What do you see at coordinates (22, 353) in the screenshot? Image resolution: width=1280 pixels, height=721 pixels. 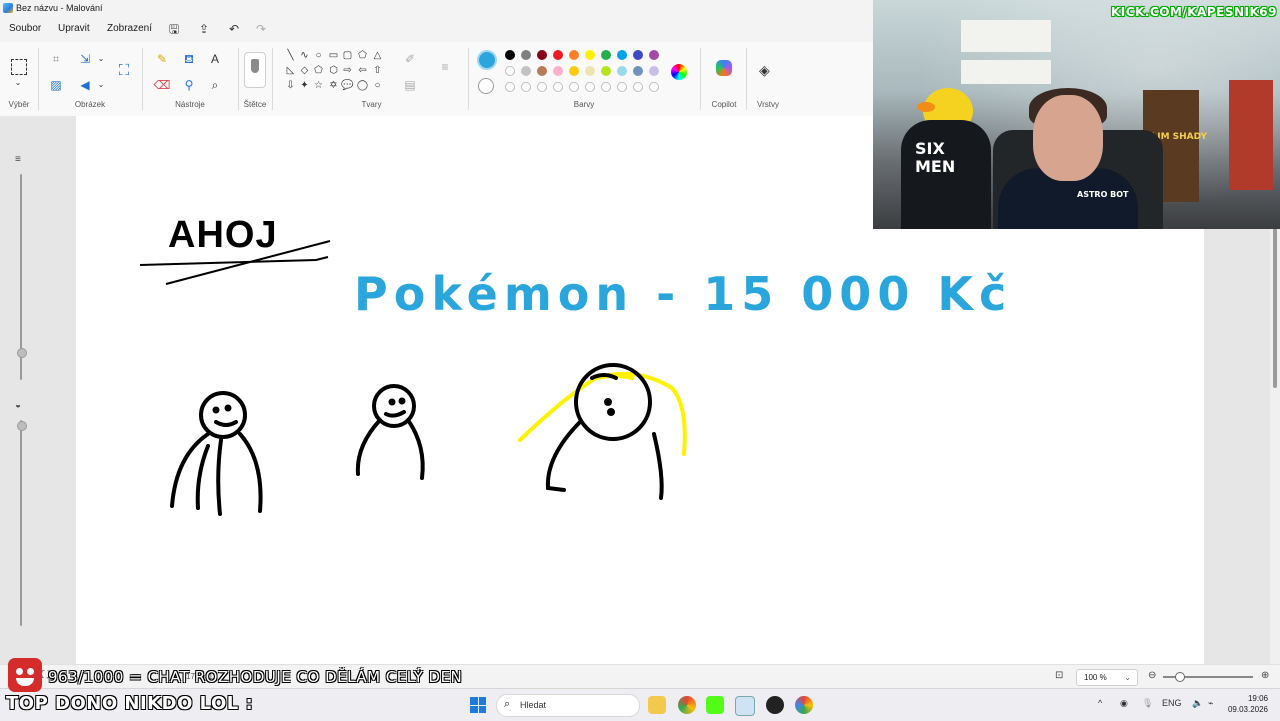 I see `brush-size-knob` at bounding box center [22, 353].